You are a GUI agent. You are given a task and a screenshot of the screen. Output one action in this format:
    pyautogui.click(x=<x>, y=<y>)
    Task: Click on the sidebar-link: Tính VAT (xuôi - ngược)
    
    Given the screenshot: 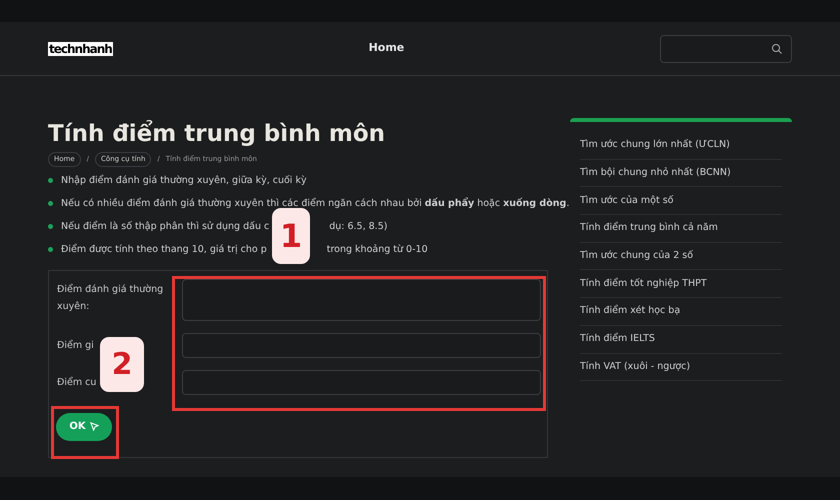 What is the action you would take?
    pyautogui.click(x=681, y=368)
    